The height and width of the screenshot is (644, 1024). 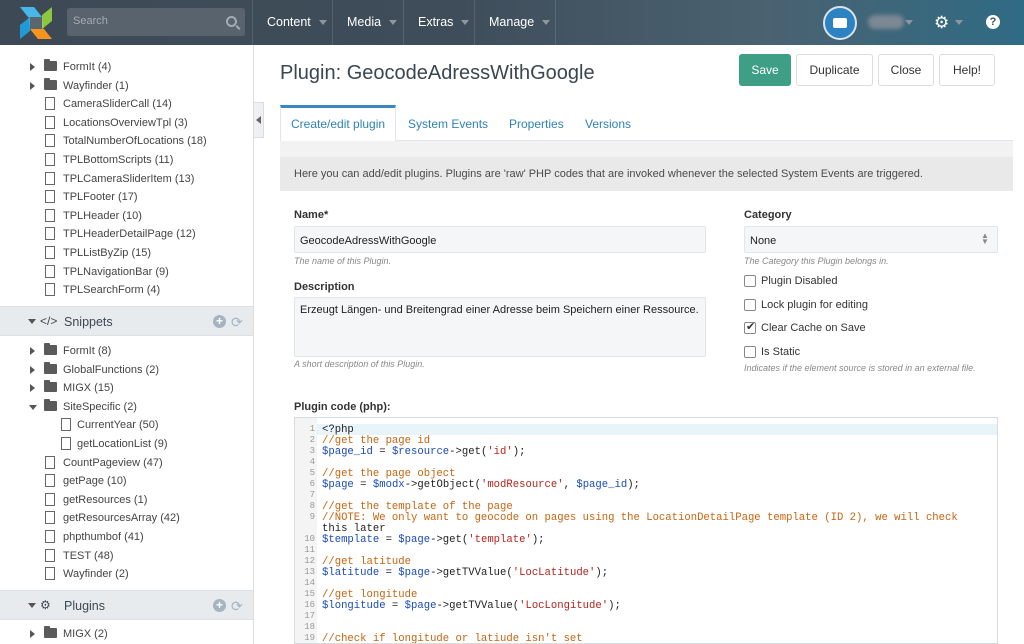 What do you see at coordinates (292, 22) in the screenshot?
I see `nav-content: Content` at bounding box center [292, 22].